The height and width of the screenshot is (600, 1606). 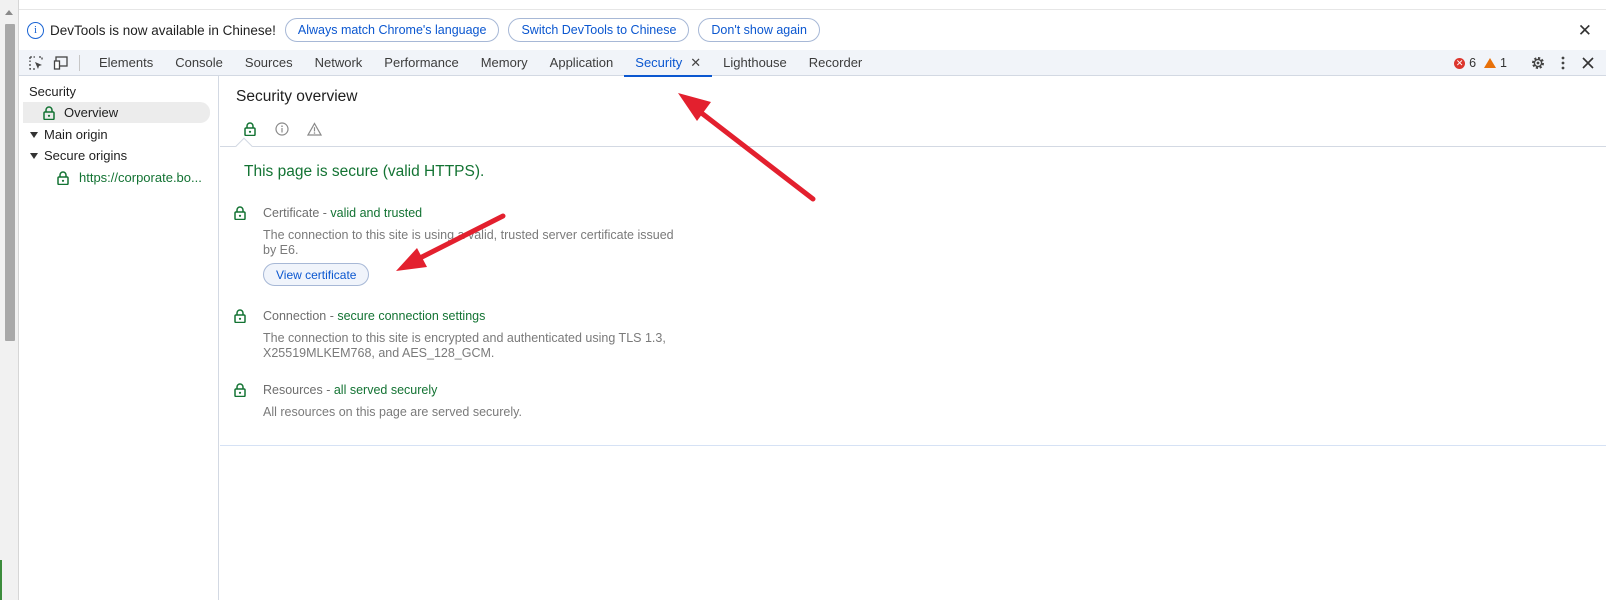 What do you see at coordinates (1460, 63) in the screenshot?
I see `error-icon: ✕` at bounding box center [1460, 63].